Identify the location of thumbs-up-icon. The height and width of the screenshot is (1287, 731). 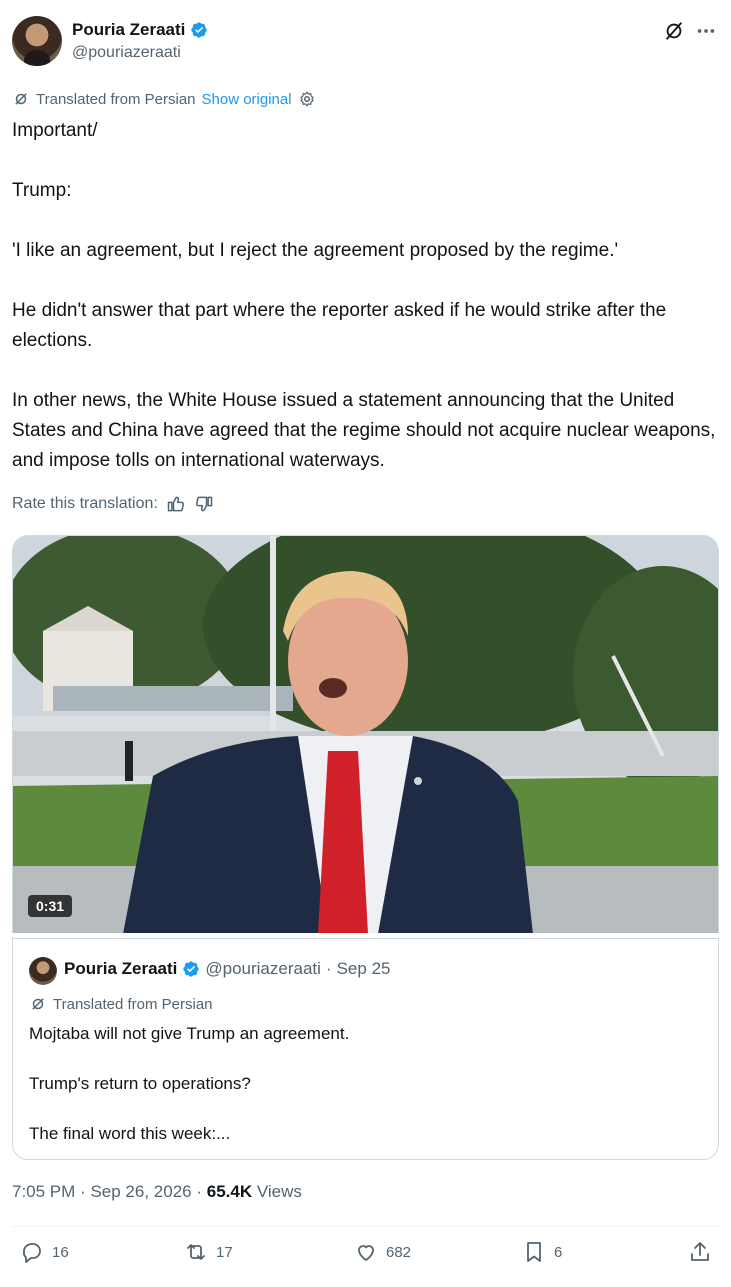
(176, 504).